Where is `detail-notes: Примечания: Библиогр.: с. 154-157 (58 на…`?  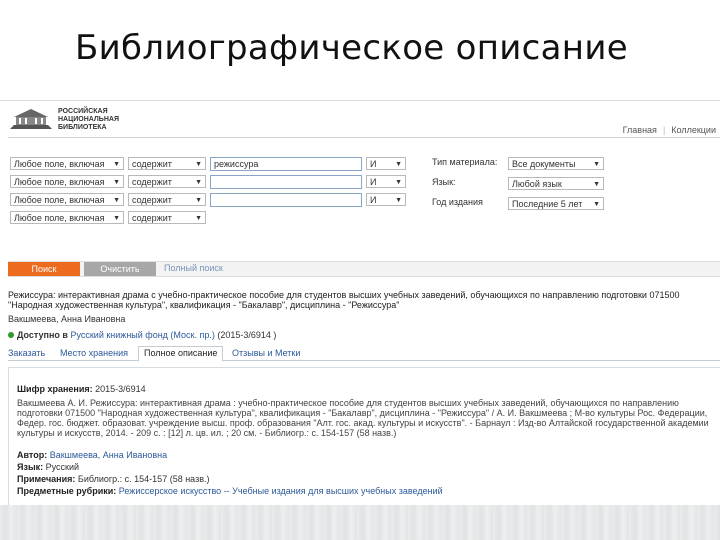
detail-notes: Примечания: Библиогр.: с. 154-157 (58 на… is located at coordinates (113, 479).